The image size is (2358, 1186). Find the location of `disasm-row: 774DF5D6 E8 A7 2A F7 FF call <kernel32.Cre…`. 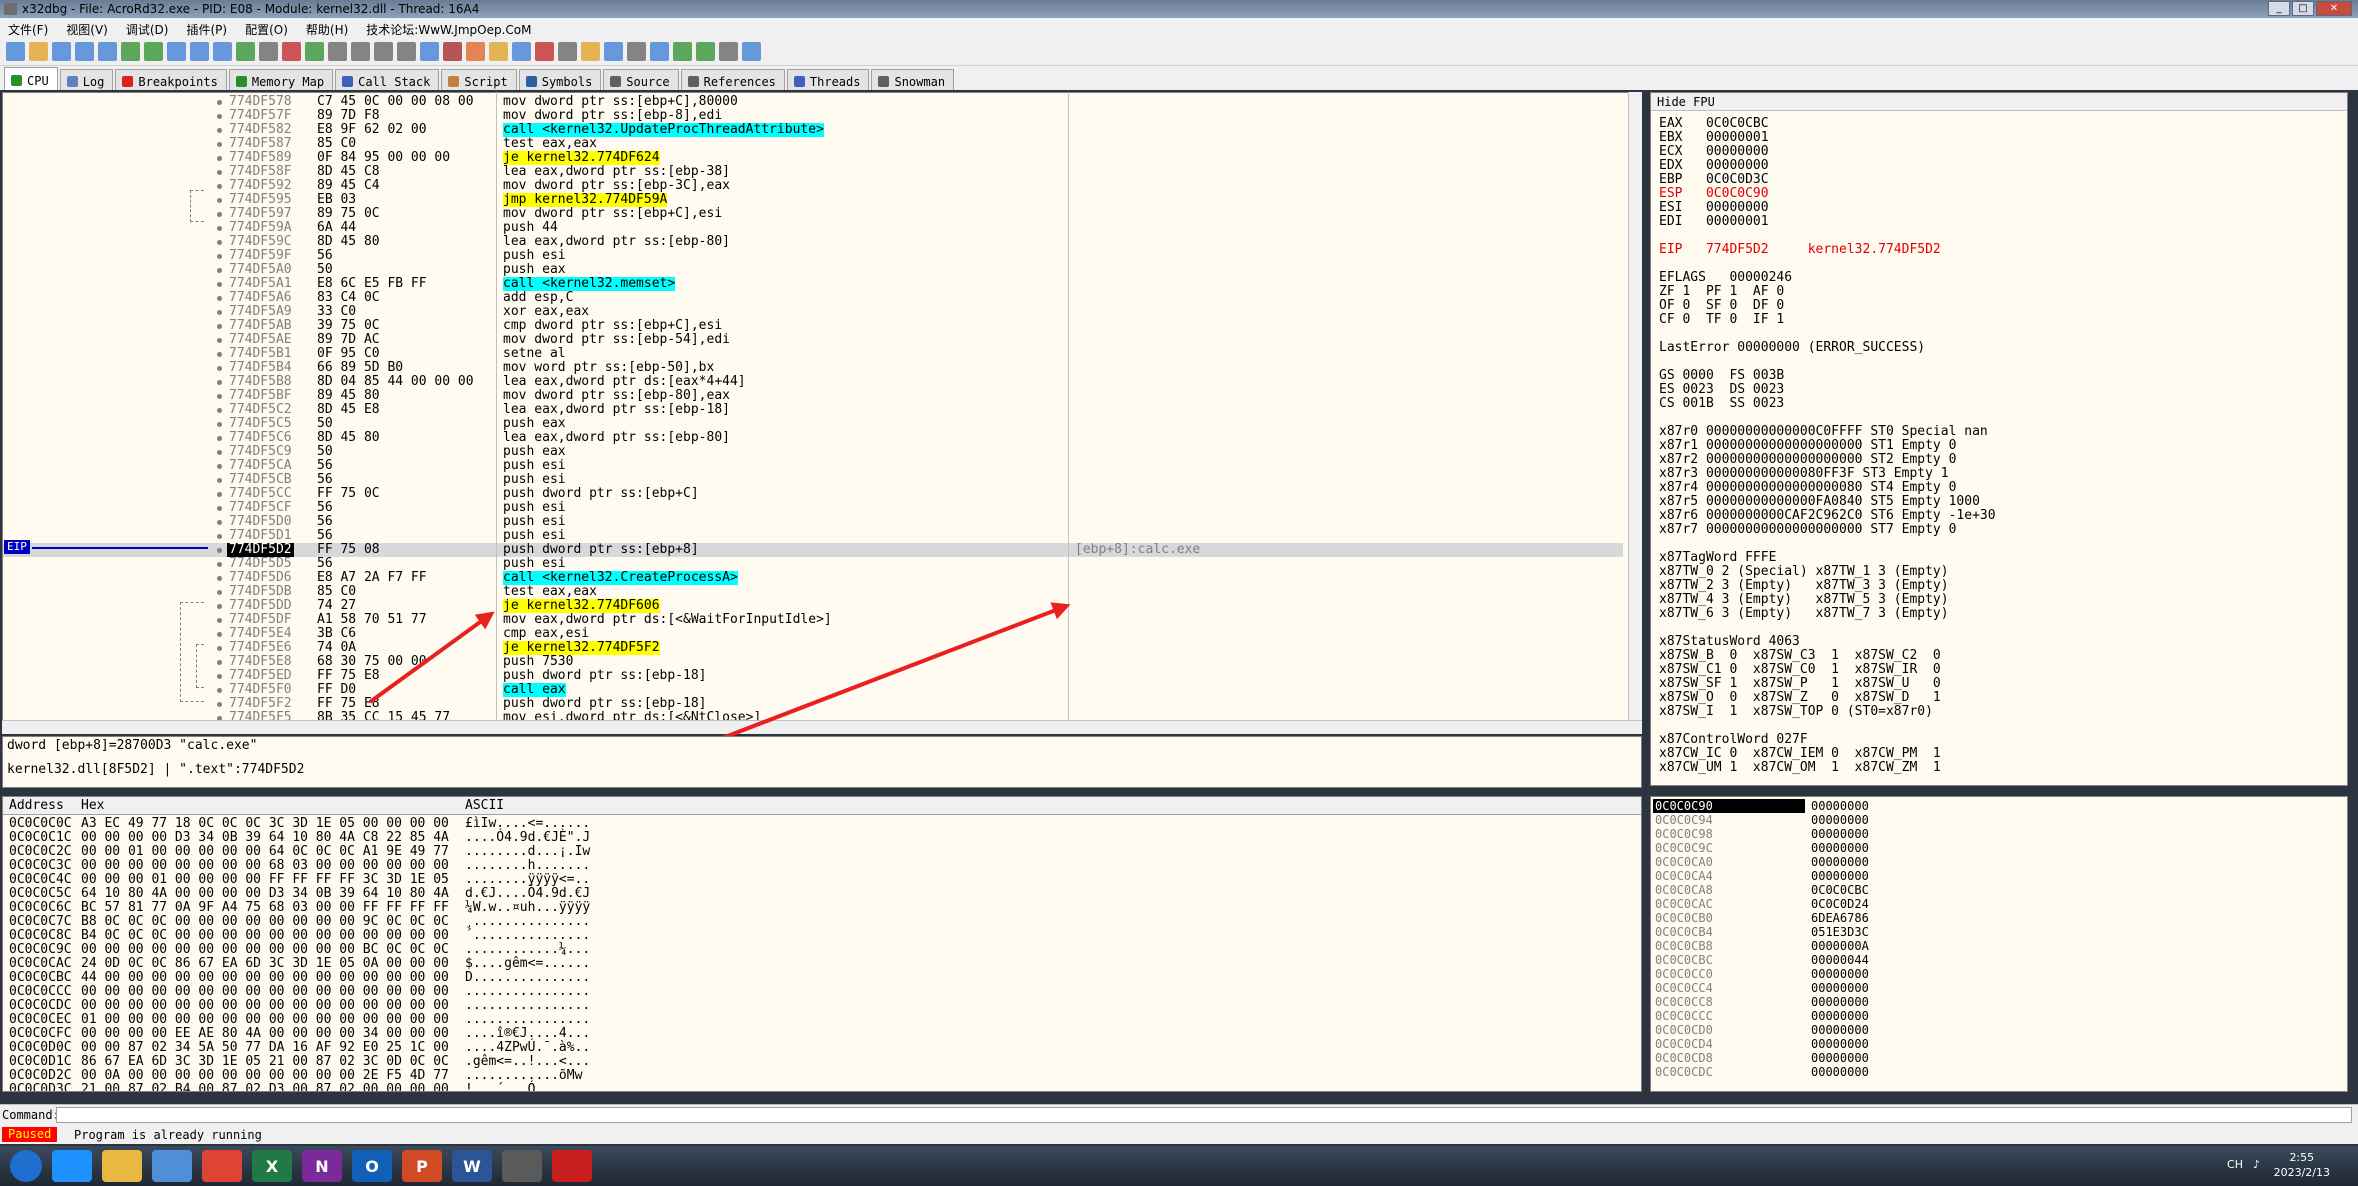

disasm-row: 774DF5D6 E8 A7 2A F7 FF call <kernel32.Cre… is located at coordinates (813, 578).